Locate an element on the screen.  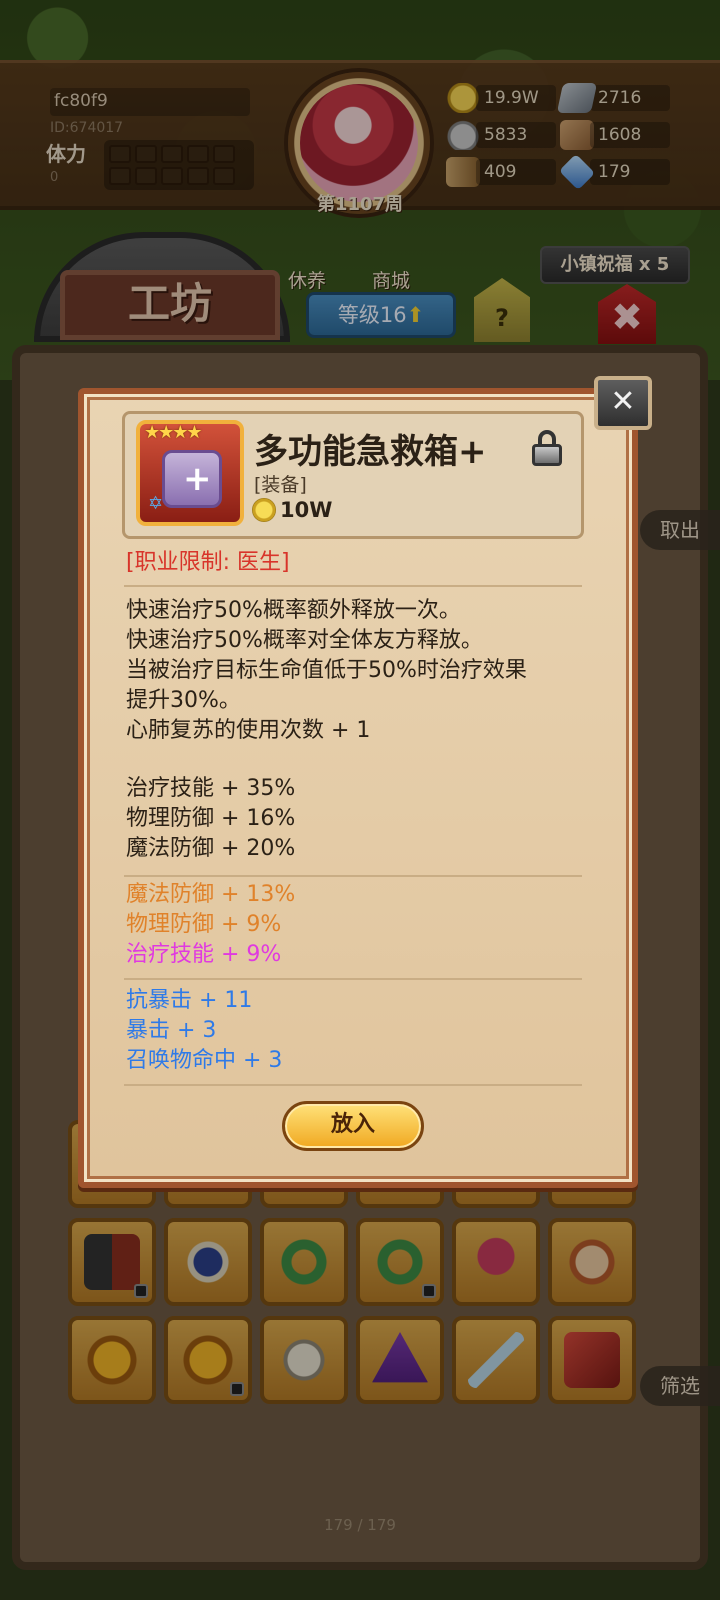
stat-line: 治疗技能 + 35% is located at coordinates (211, 788).